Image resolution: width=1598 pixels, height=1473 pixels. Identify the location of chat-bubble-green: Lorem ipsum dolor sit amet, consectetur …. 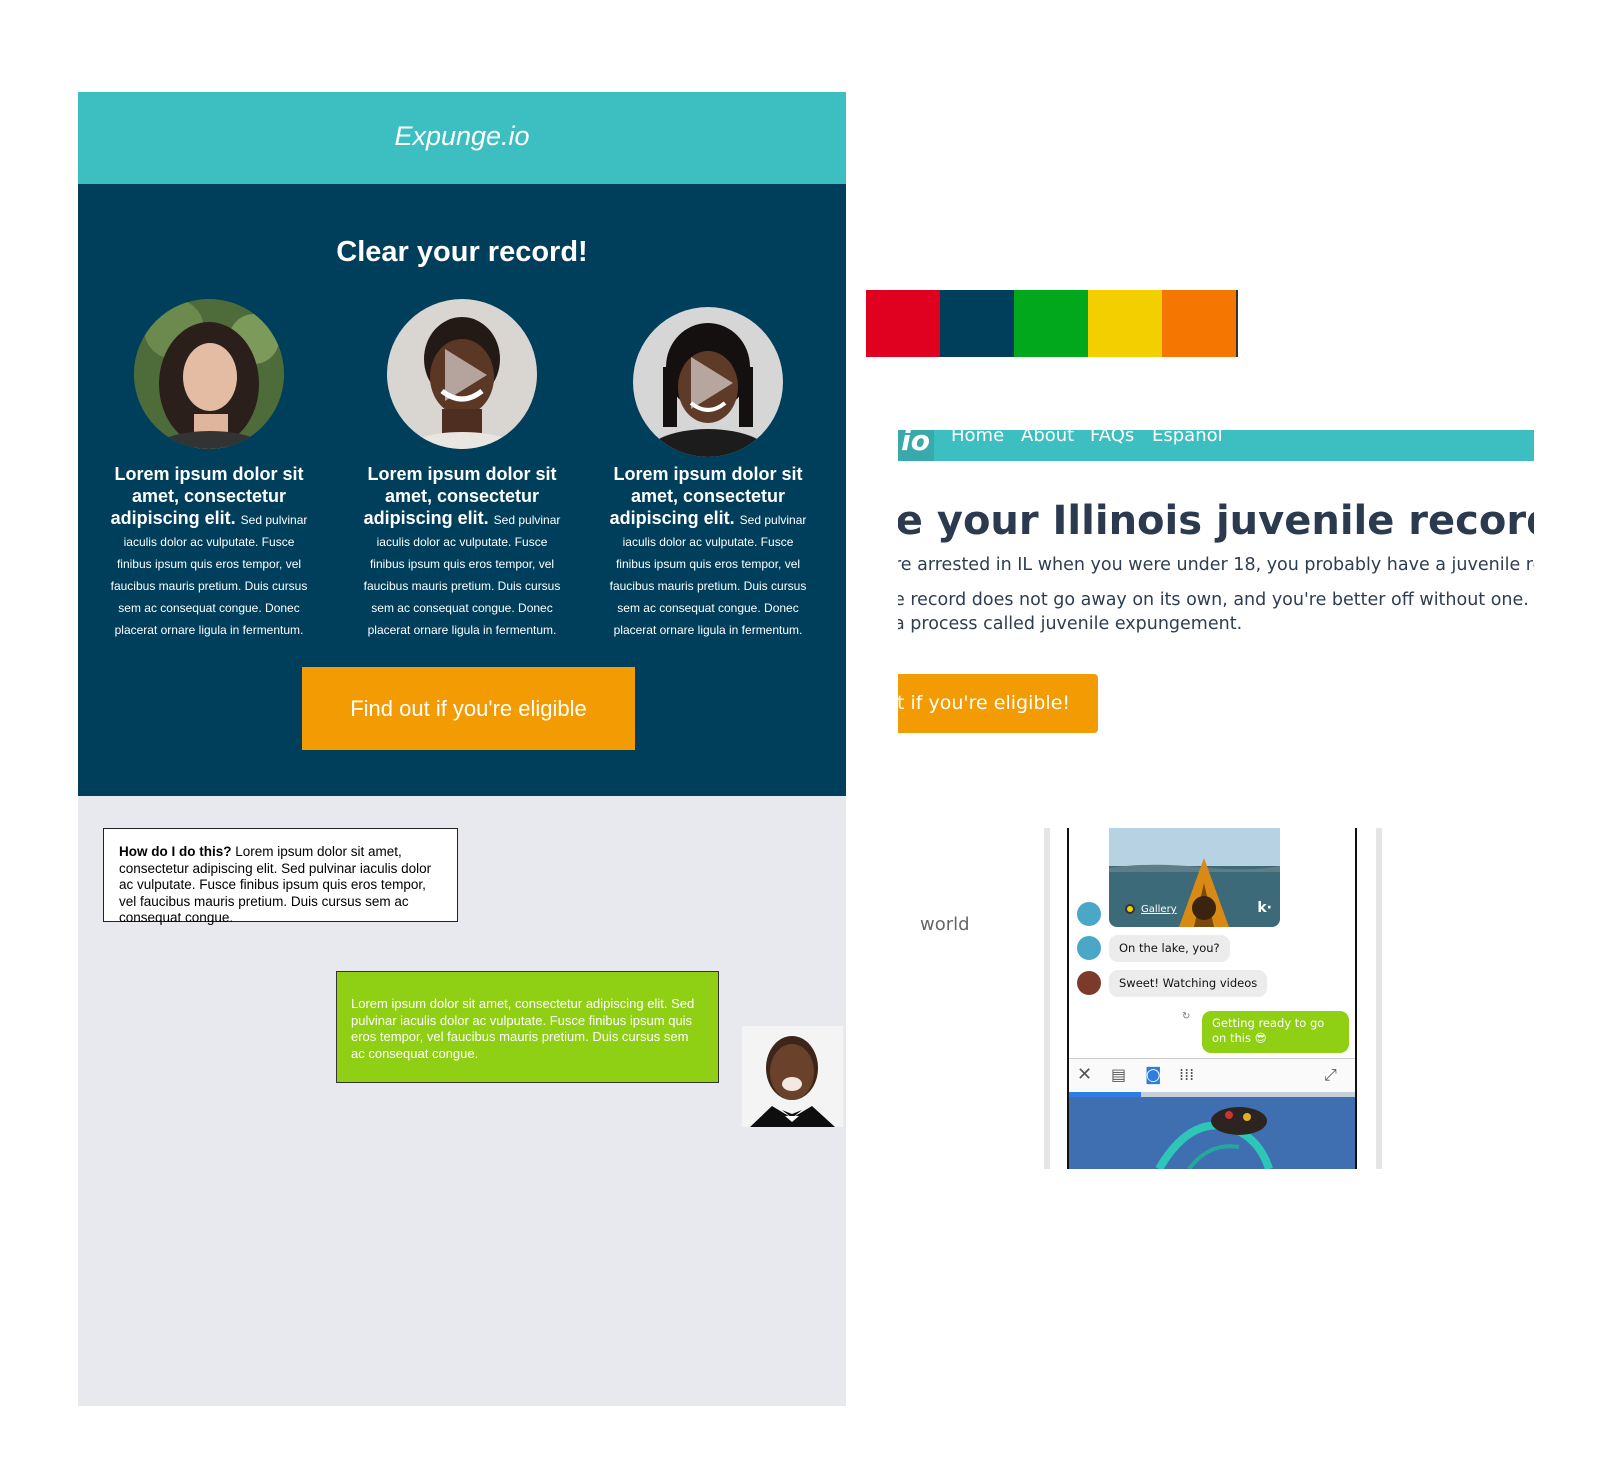
(527, 1027).